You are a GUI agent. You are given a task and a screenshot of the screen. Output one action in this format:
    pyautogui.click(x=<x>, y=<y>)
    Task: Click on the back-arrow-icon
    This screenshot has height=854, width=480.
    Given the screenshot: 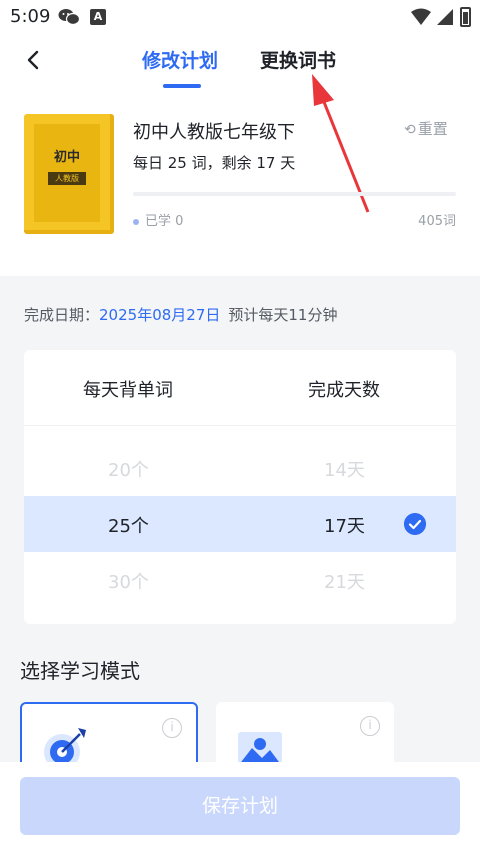 What is the action you would take?
    pyautogui.click(x=34, y=60)
    